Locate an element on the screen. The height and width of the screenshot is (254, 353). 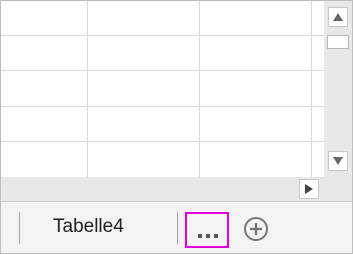
scroll-right-button is located at coordinates (309, 189).